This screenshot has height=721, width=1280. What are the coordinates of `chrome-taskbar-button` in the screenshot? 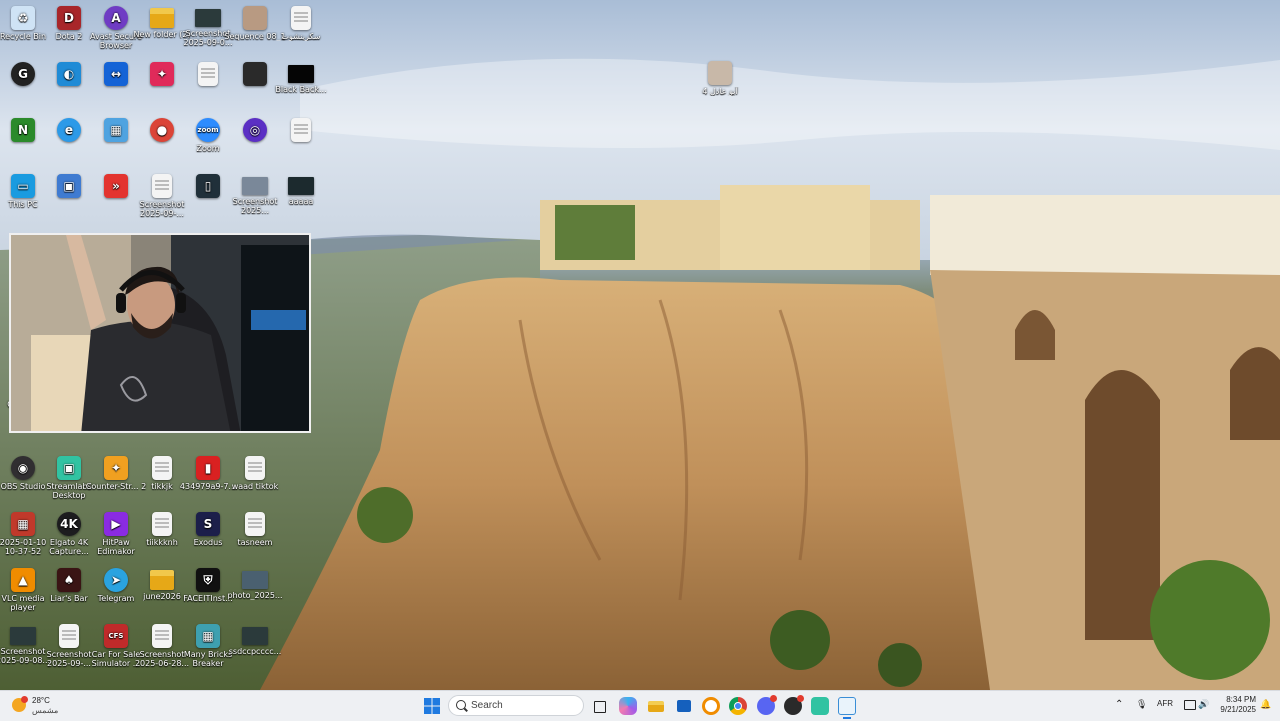 It's located at (738, 706).